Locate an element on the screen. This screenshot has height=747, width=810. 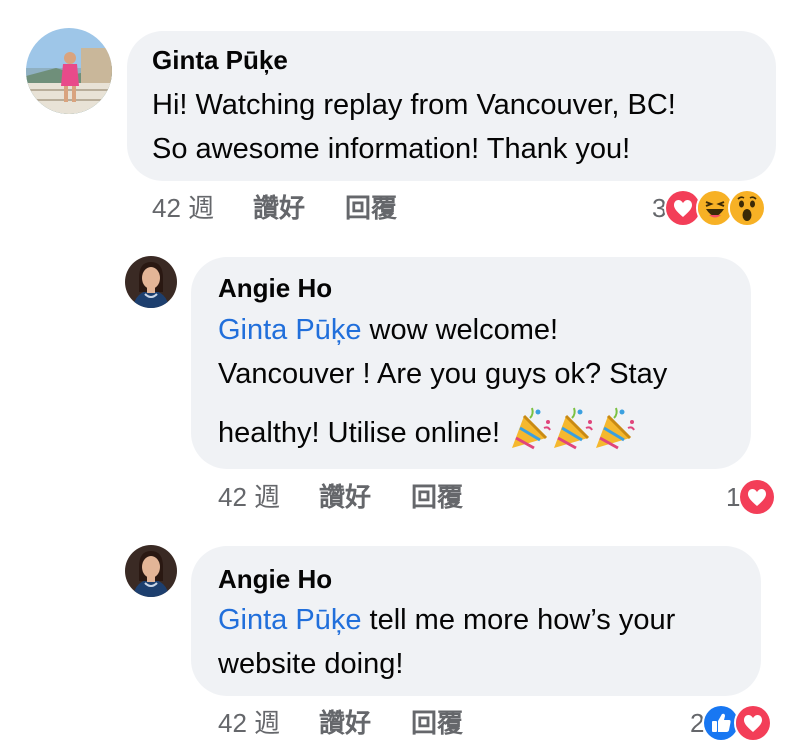
comment-text-line: healthy! Utilise online! is located at coordinates (363, 433).